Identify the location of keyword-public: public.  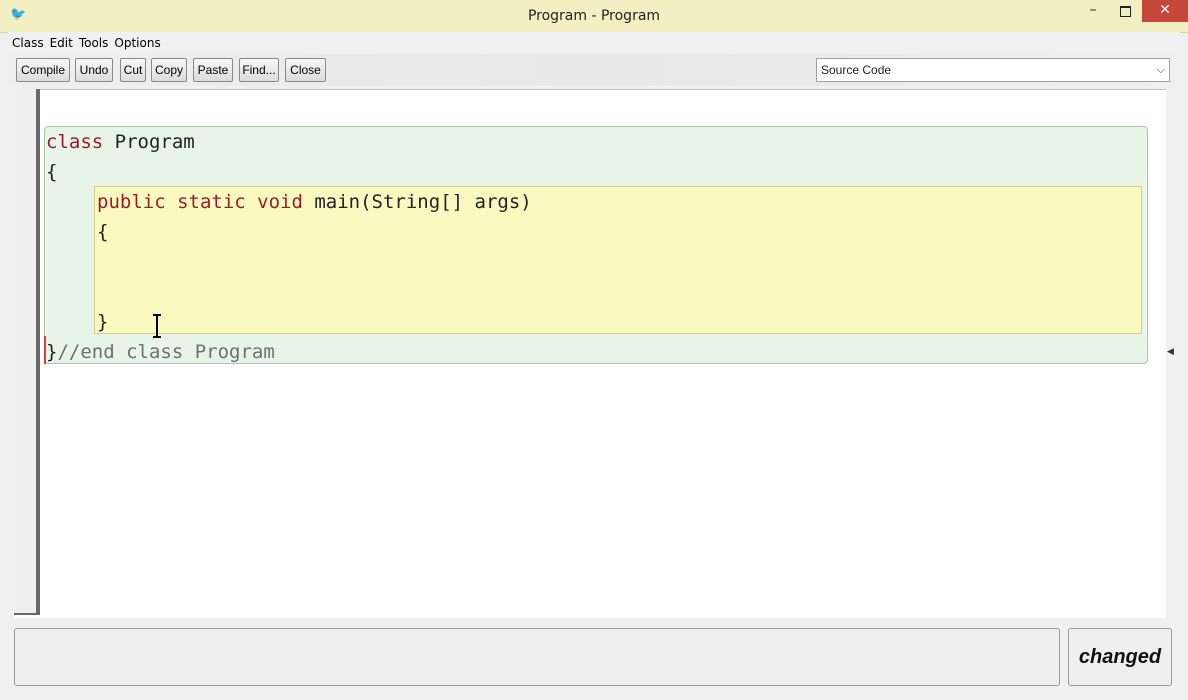
(131, 202).